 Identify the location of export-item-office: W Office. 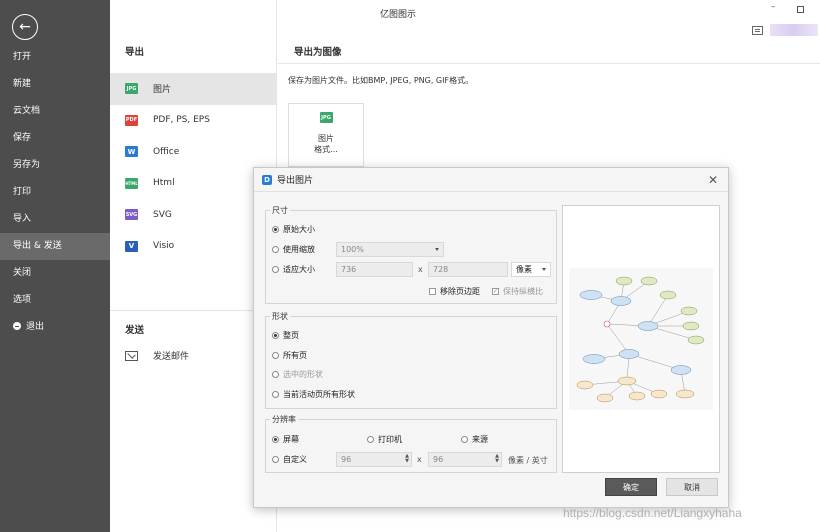
(193, 152).